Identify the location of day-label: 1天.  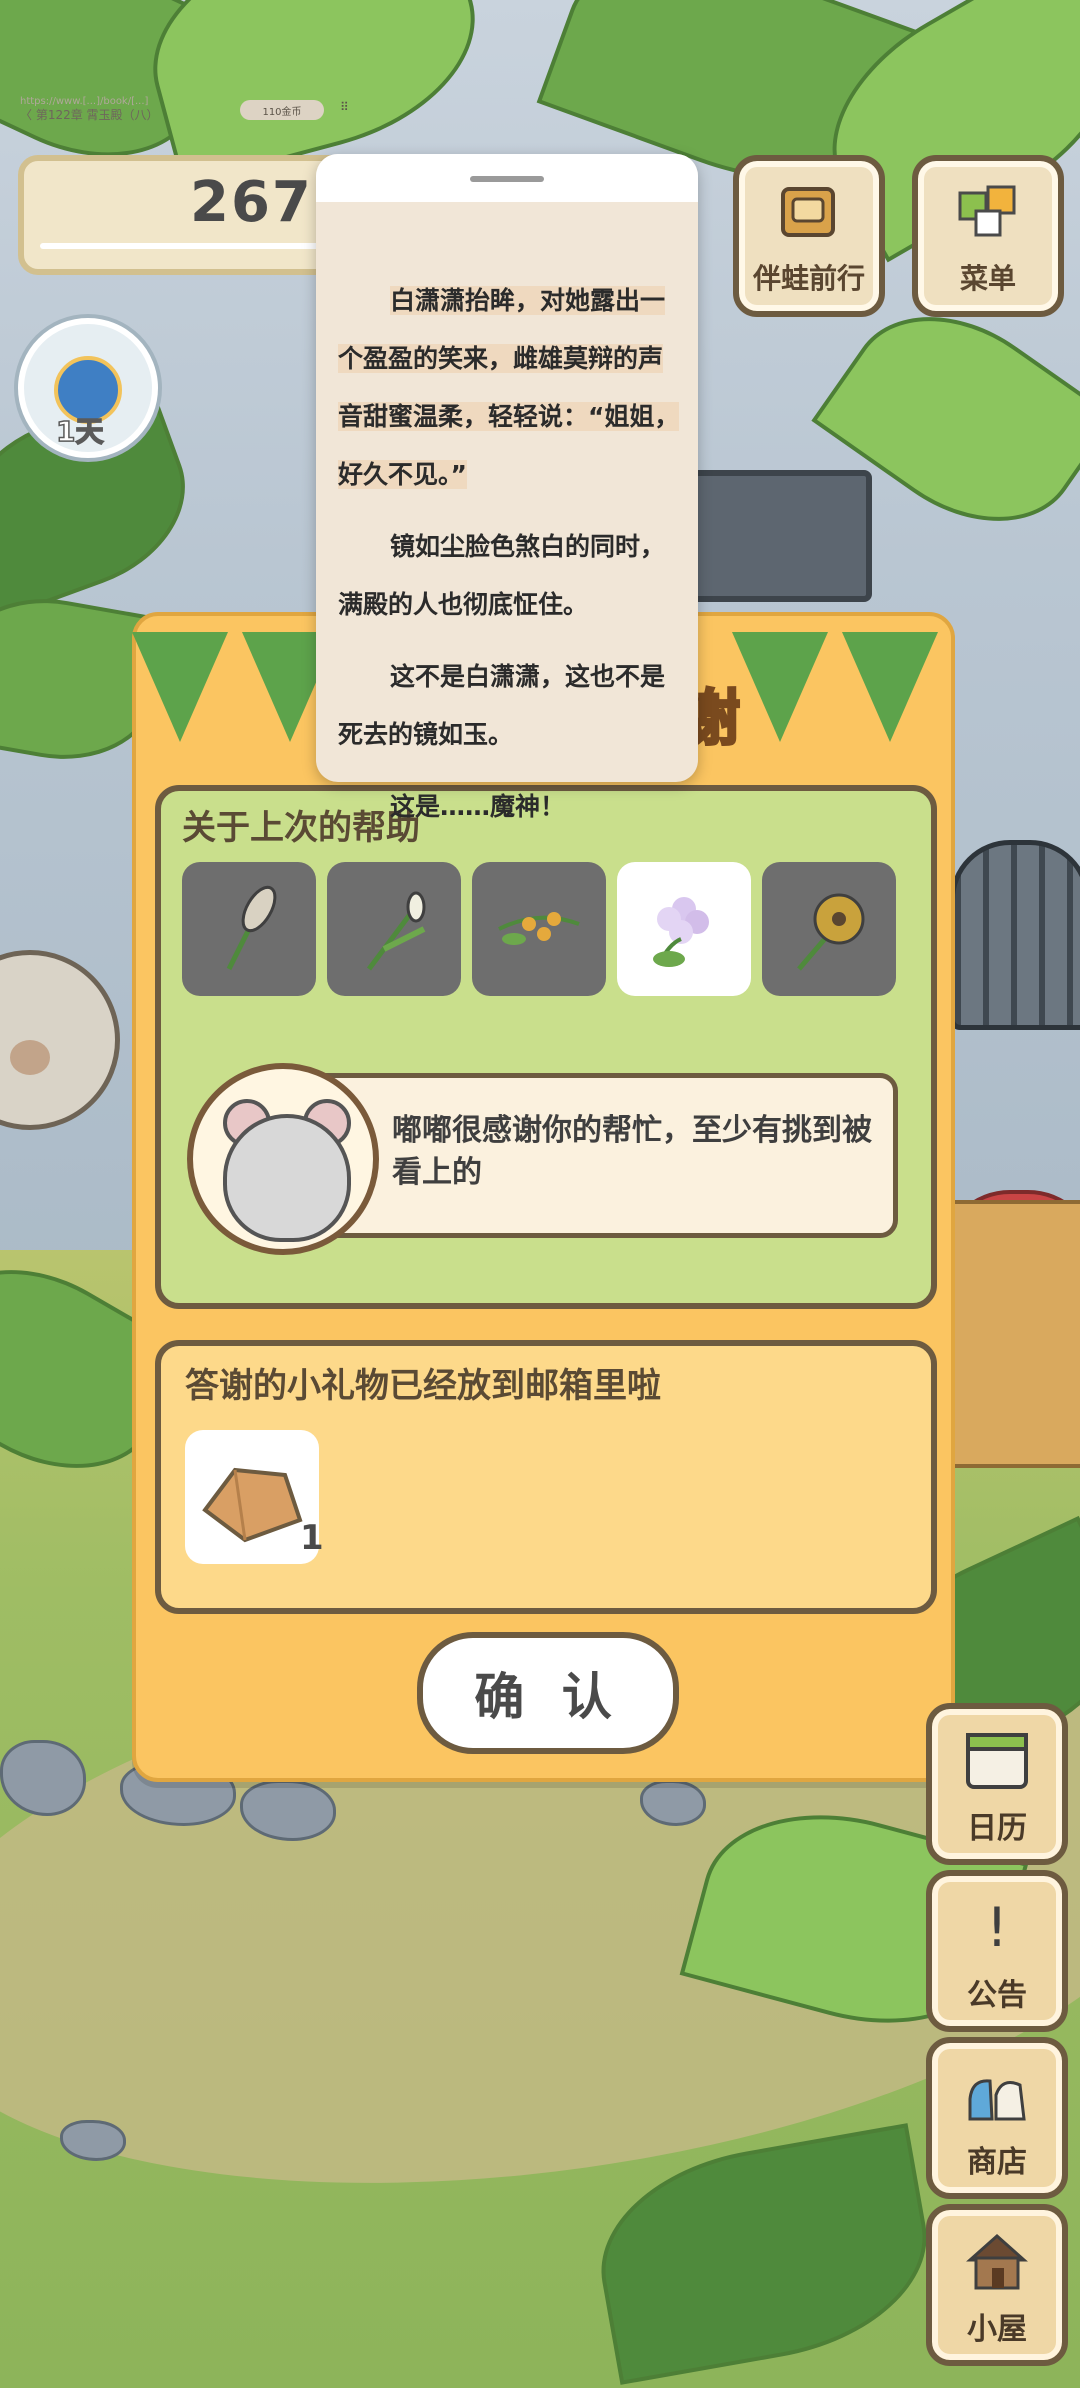
(79, 431).